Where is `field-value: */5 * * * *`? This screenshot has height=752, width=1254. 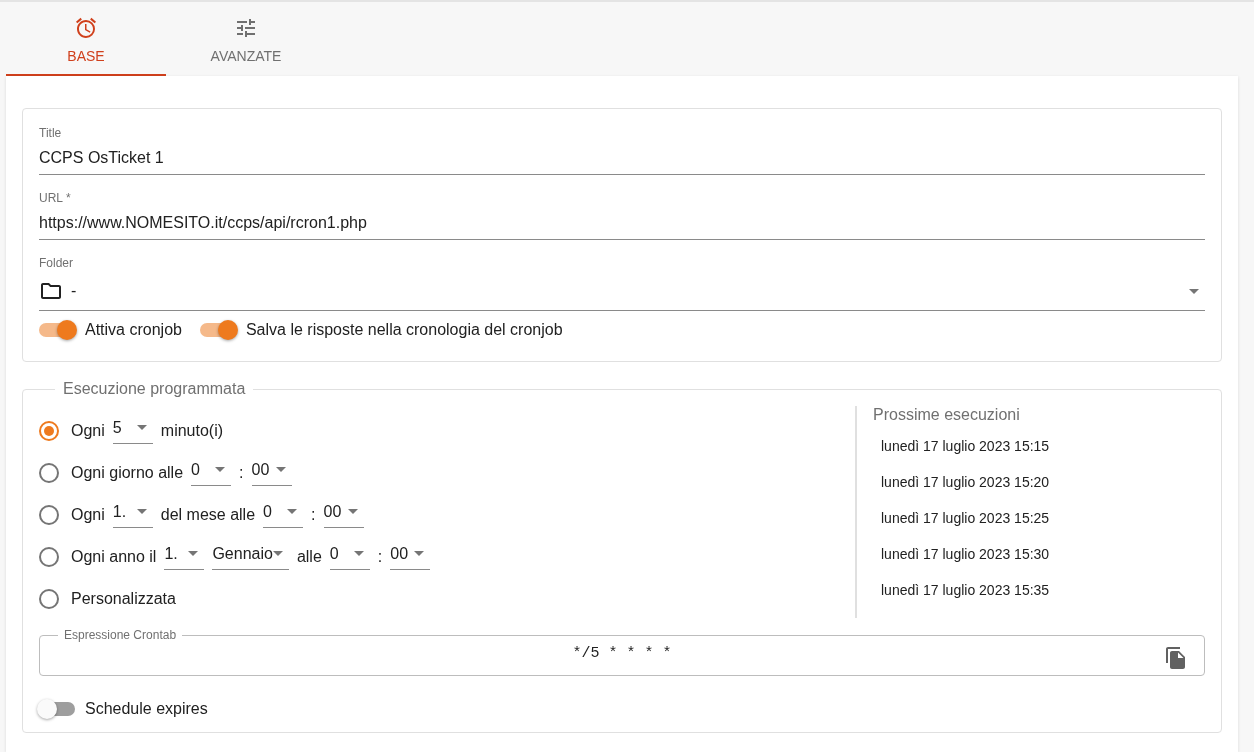 field-value: */5 * * * * is located at coordinates (622, 653).